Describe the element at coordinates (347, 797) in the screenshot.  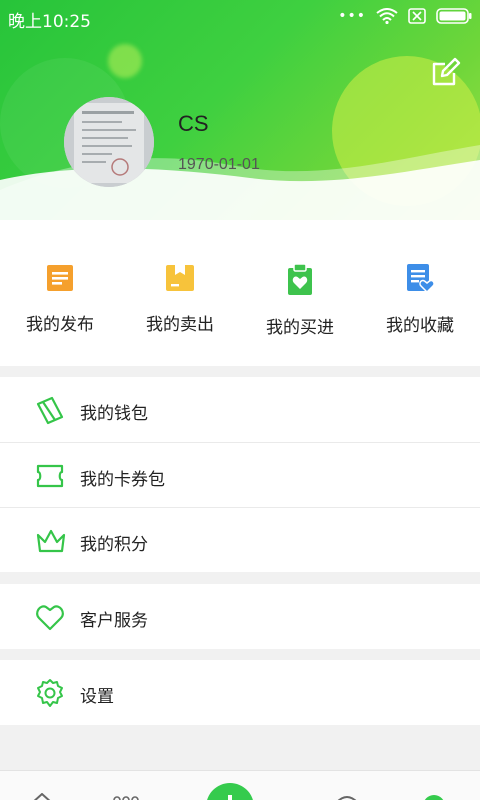
I see `message-tab-icon` at that location.